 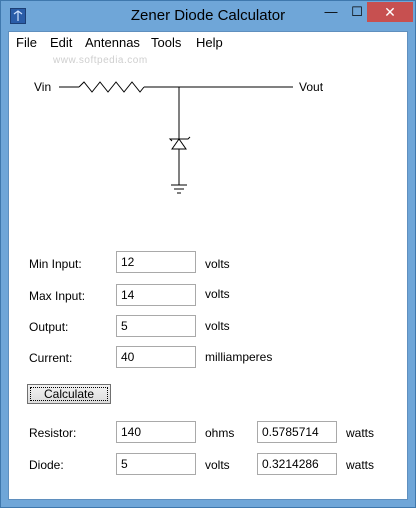 I want to click on menu-edit: Edit, so click(x=61, y=42).